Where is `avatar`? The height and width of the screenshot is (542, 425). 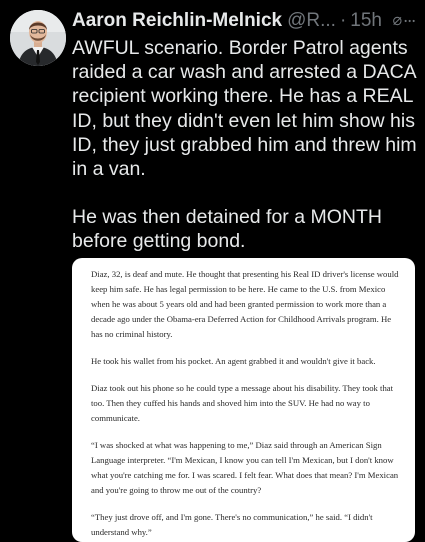
avatar is located at coordinates (38, 38).